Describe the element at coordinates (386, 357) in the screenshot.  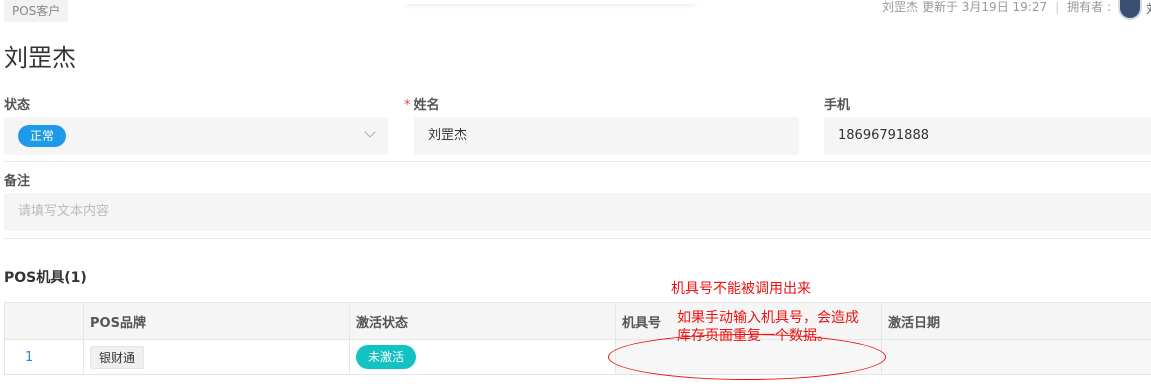
I see `activation-status-badge: 未激活` at that location.